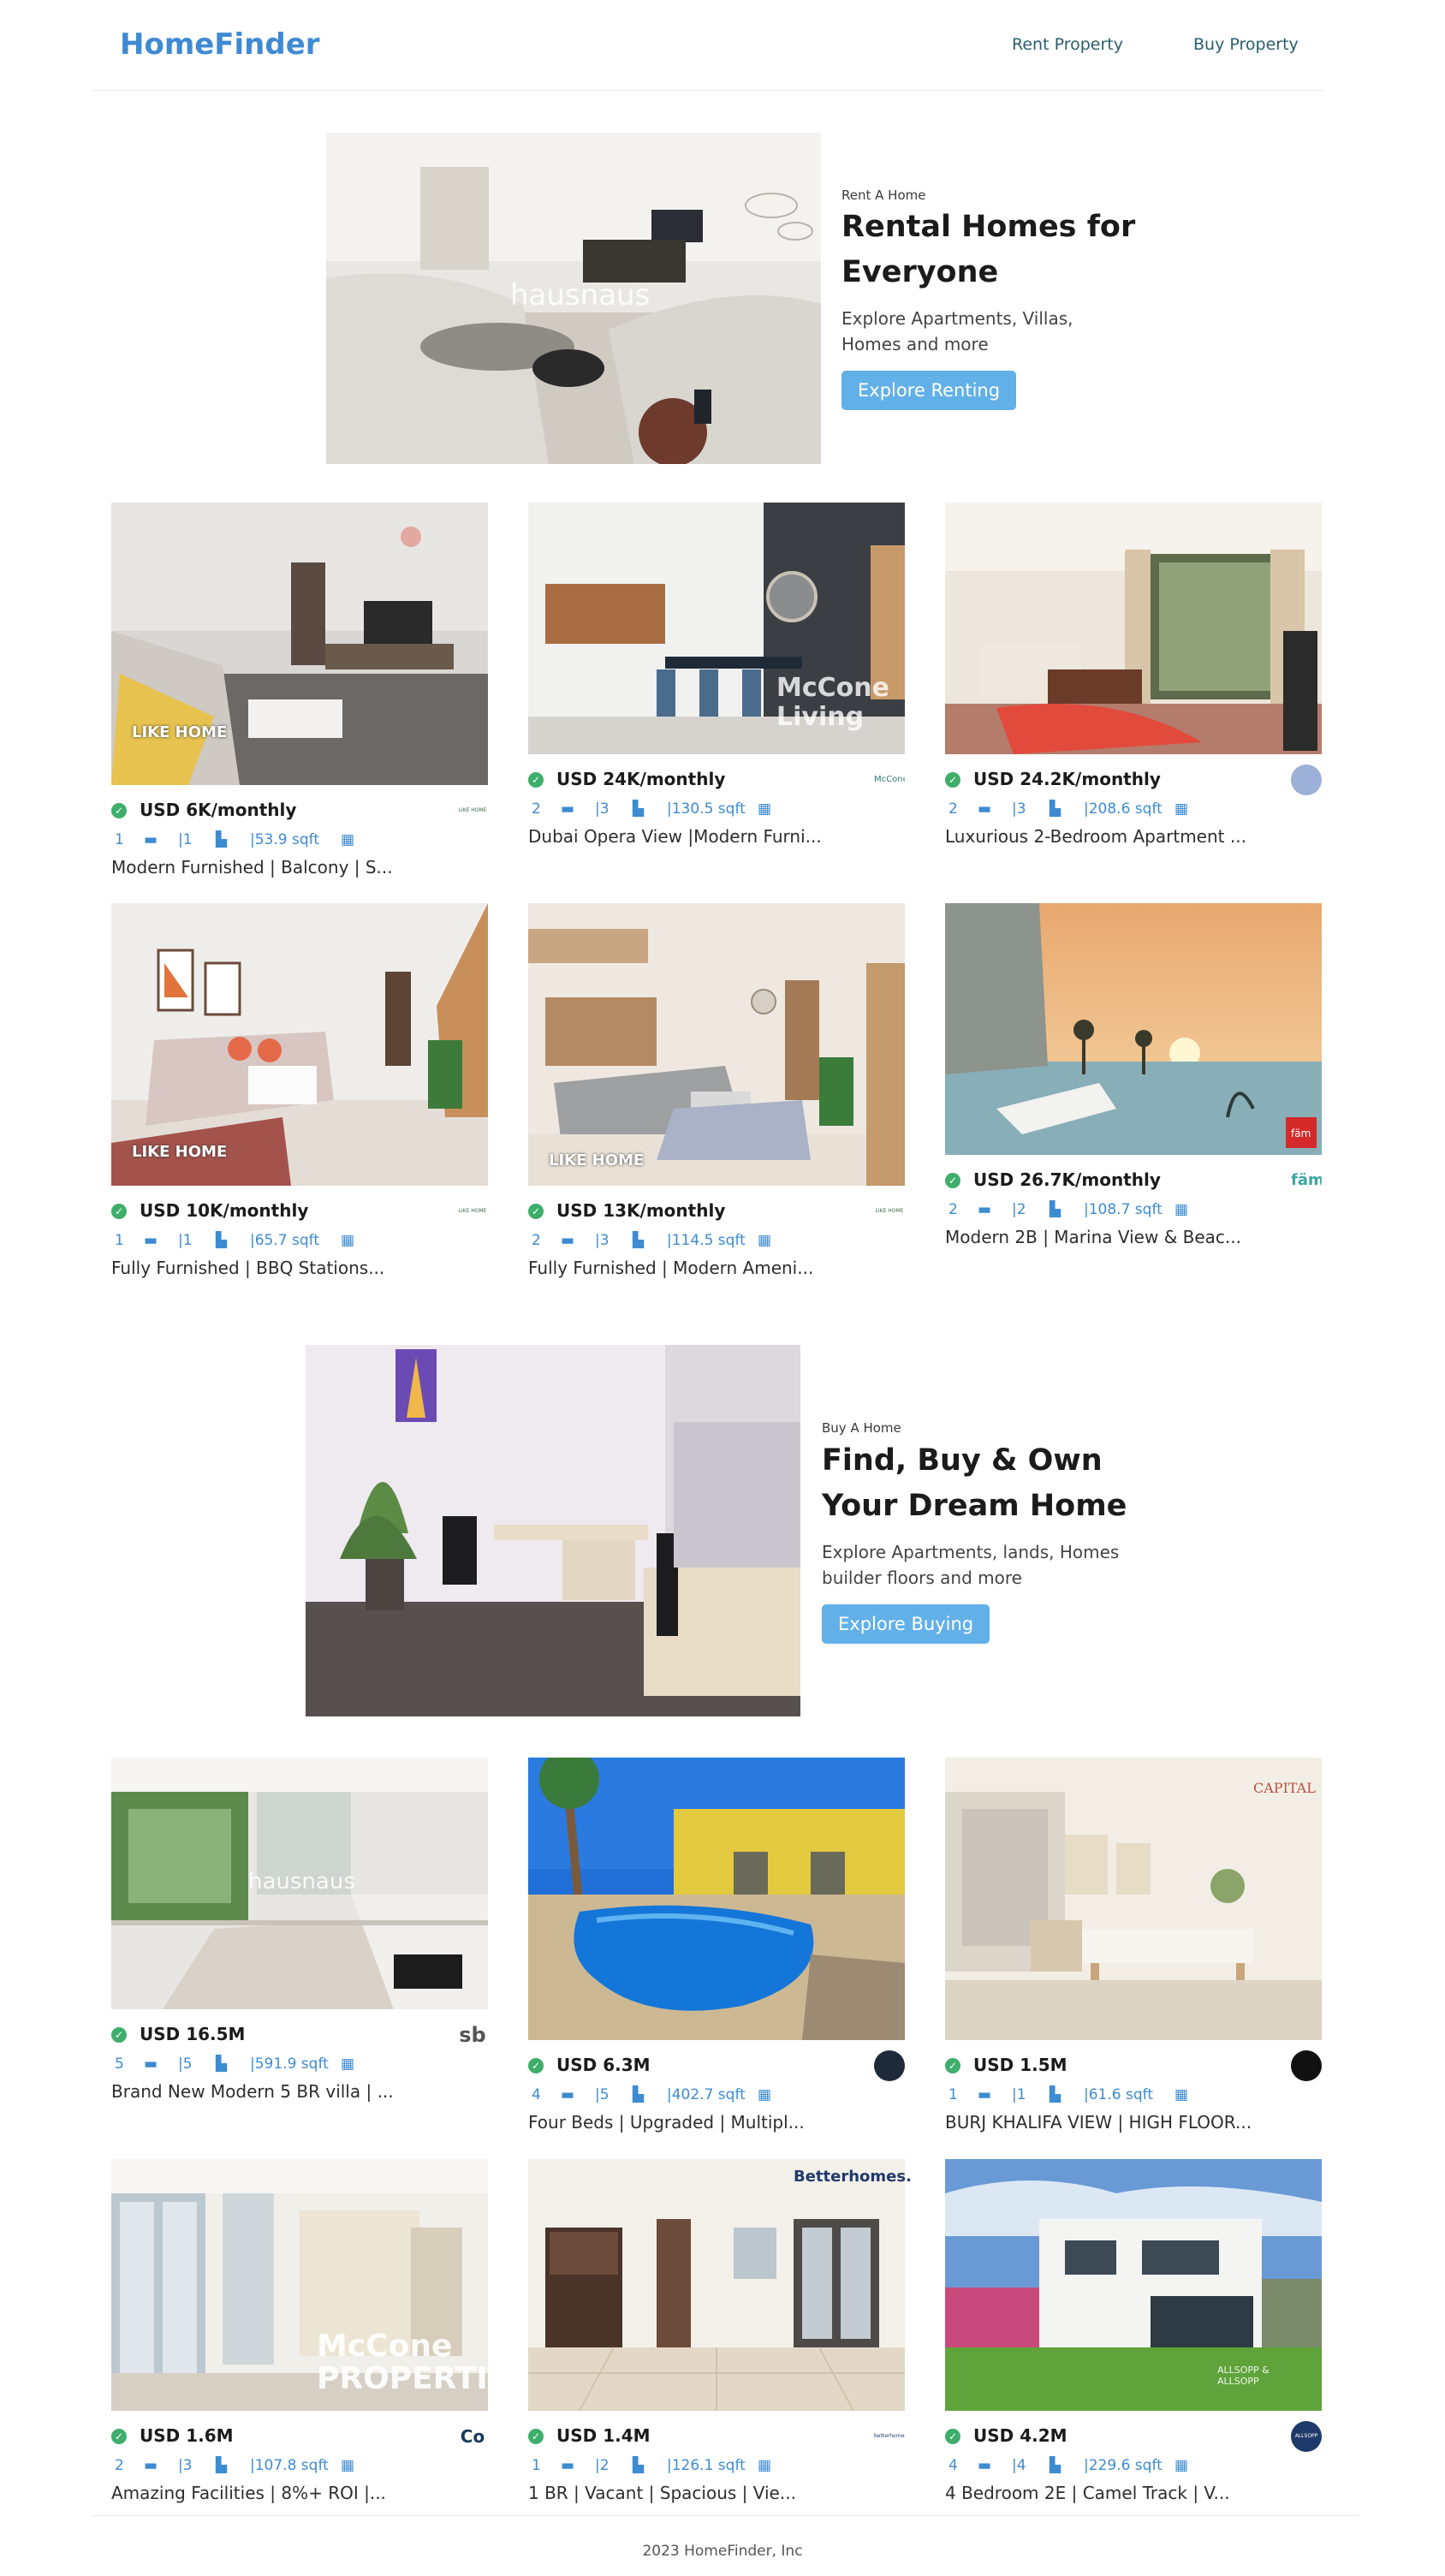  Describe the element at coordinates (1306, 1181) in the screenshot. I see `agent-logo: fäm` at that location.